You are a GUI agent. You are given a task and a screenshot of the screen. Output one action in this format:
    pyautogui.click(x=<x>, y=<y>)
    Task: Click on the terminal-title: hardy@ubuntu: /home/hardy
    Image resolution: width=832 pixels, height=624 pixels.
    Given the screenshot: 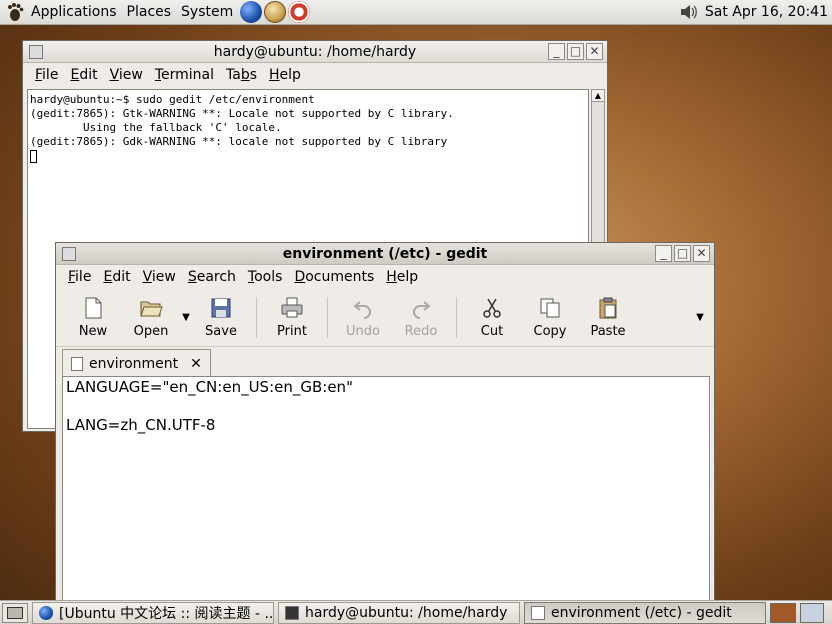 What is the action you would take?
    pyautogui.click(x=315, y=51)
    